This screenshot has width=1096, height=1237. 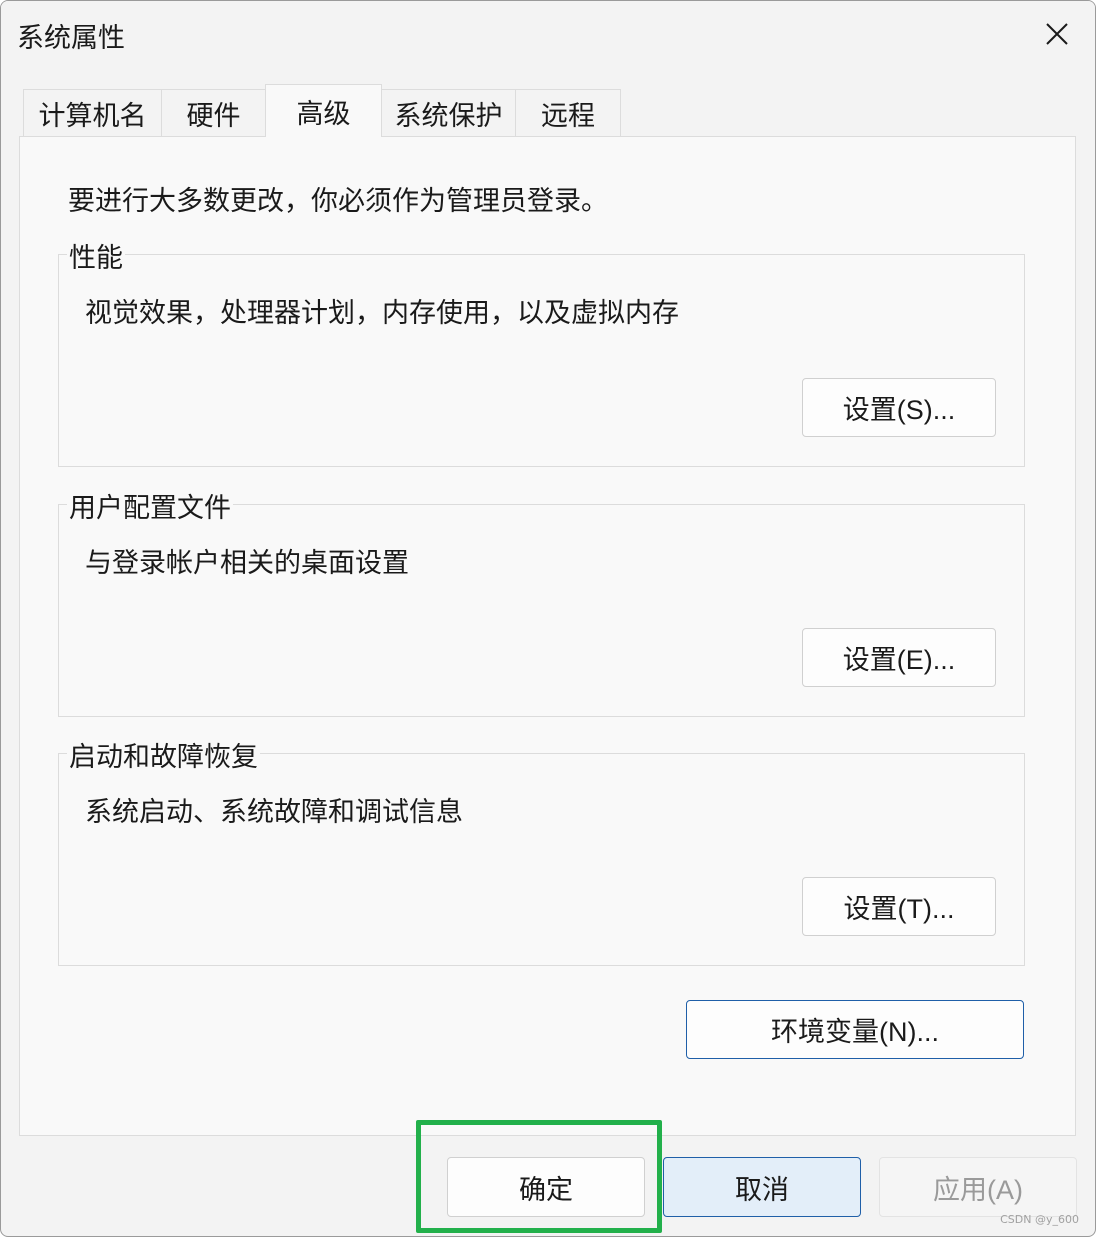 I want to click on ok-highlight-box, so click(x=539, y=1176).